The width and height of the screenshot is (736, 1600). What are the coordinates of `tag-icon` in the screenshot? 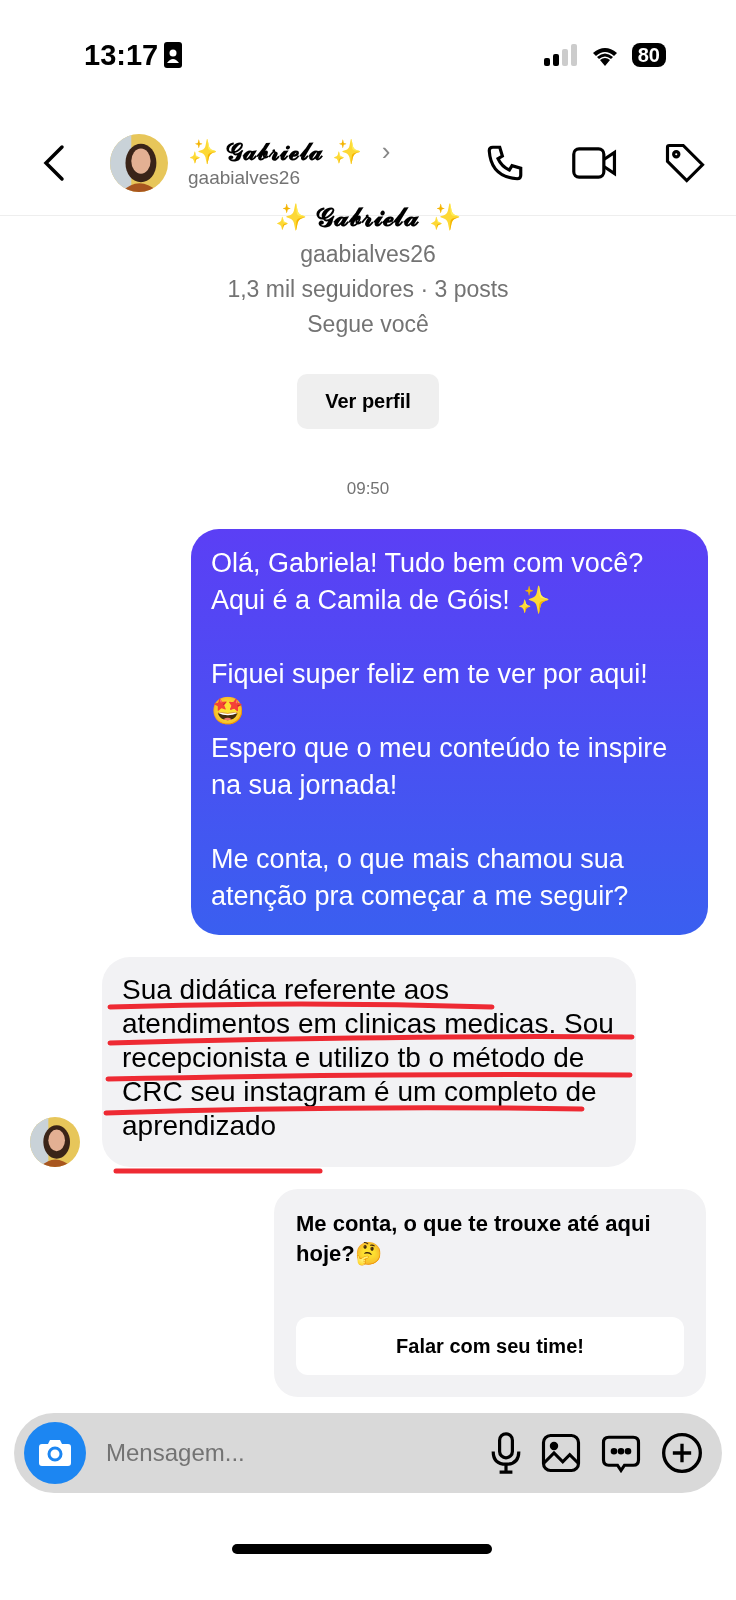 It's located at (685, 162).